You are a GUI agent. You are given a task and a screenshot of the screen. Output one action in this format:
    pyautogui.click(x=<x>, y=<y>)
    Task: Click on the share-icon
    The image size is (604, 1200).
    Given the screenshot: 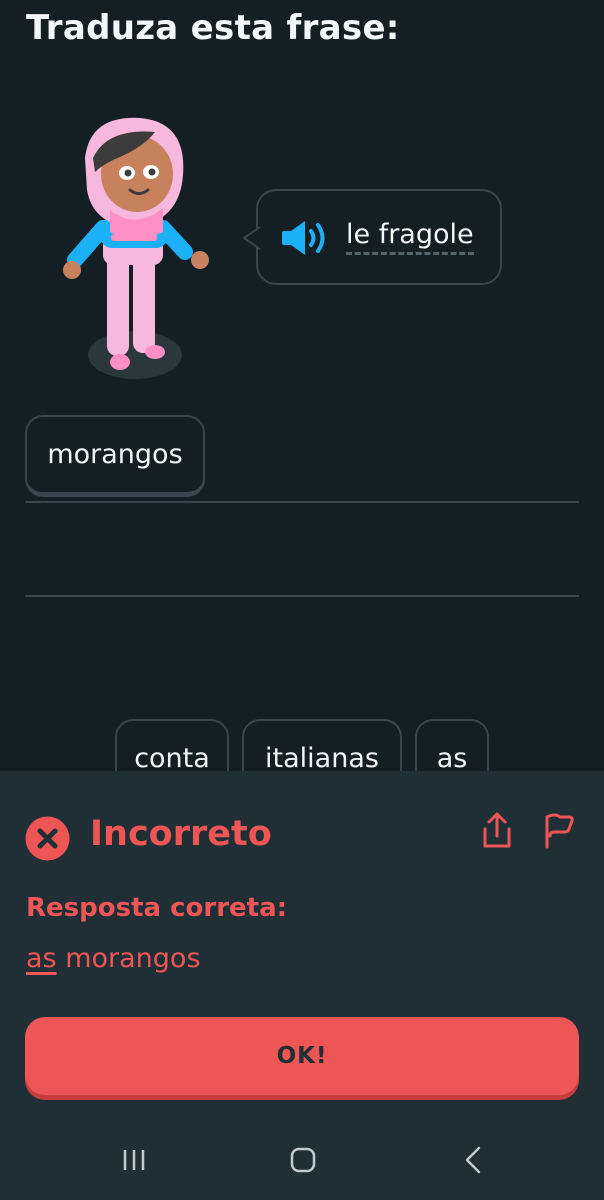 What is the action you would take?
    pyautogui.click(x=497, y=831)
    